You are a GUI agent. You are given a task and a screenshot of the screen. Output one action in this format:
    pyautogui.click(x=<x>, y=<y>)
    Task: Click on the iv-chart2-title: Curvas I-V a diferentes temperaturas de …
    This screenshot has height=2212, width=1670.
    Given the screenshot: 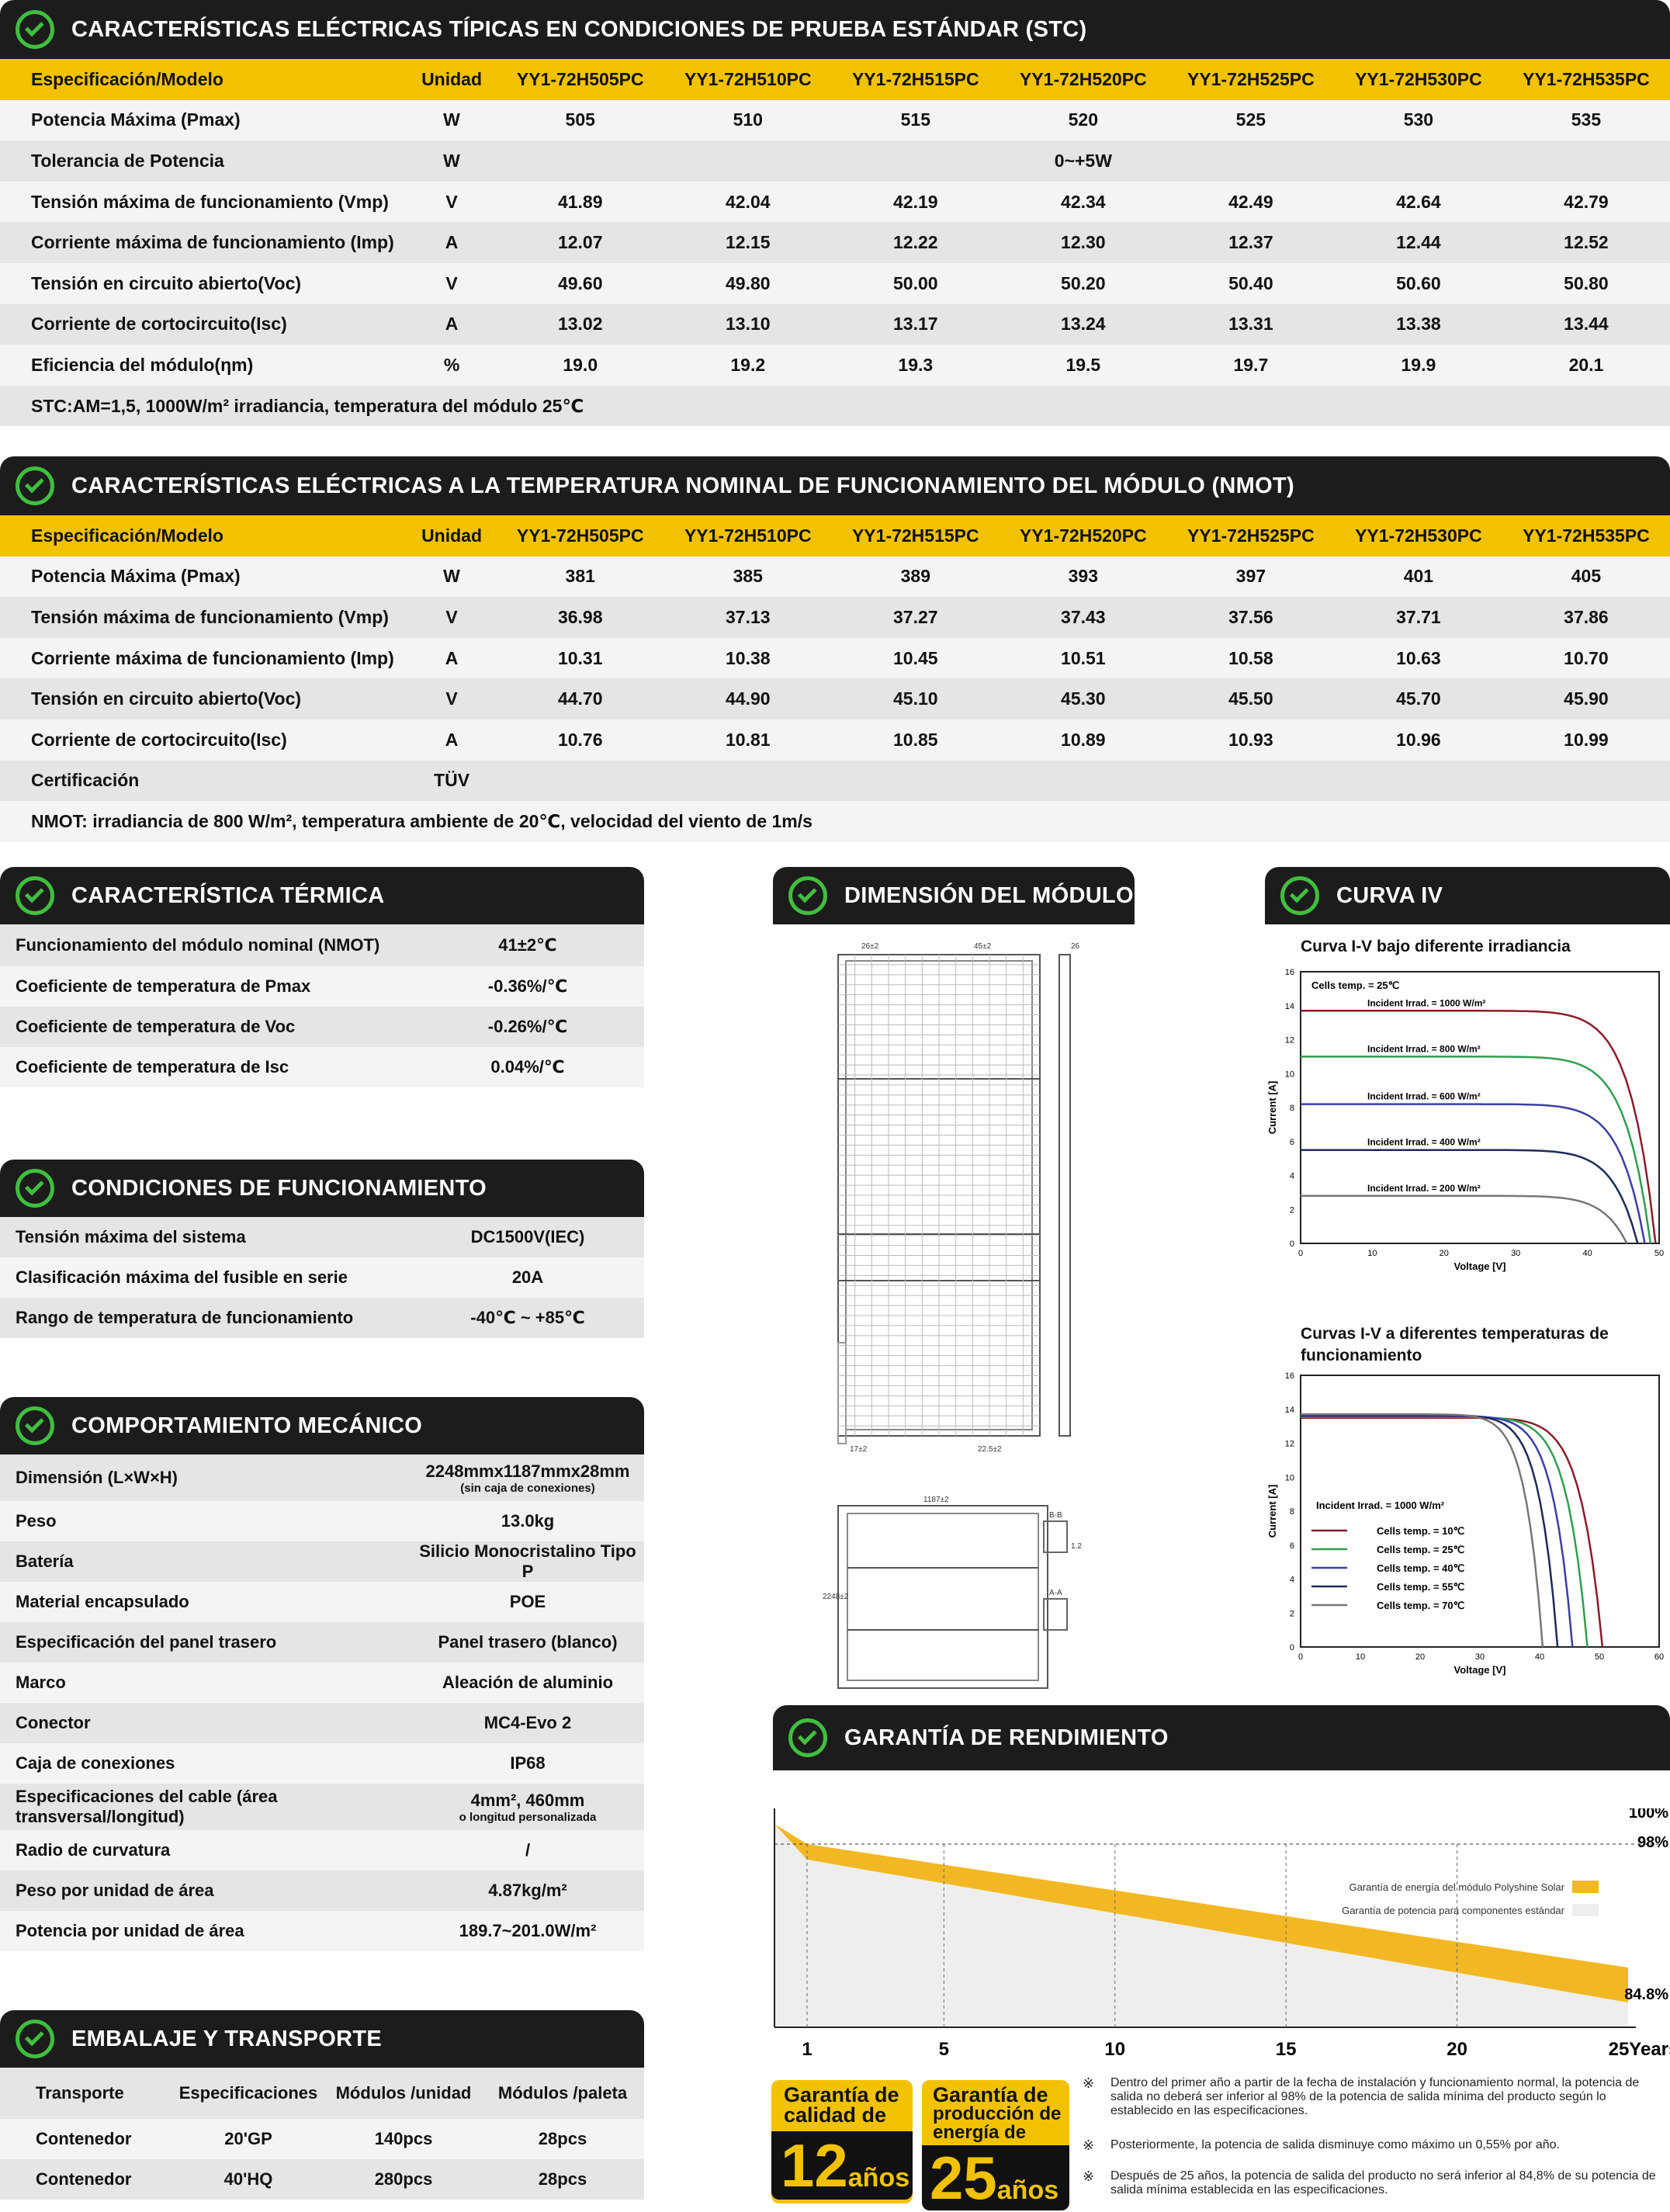 What is the action you would take?
    pyautogui.click(x=1455, y=1345)
    